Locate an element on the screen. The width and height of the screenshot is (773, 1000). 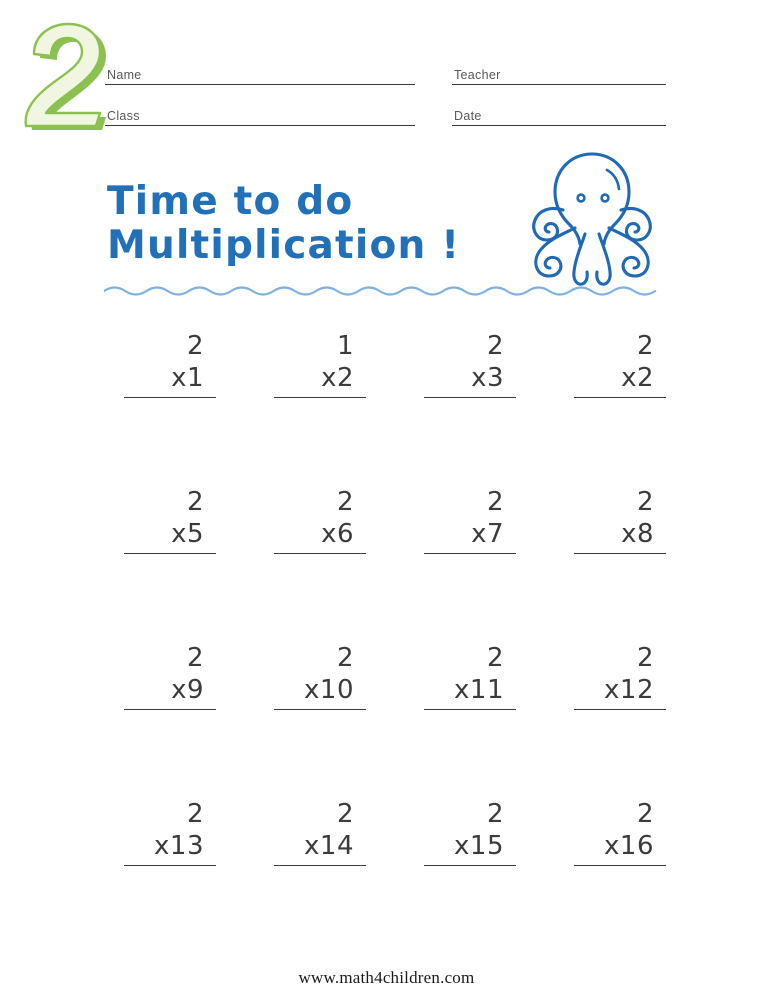
problem-multiplier: x1 is located at coordinates (187, 378).